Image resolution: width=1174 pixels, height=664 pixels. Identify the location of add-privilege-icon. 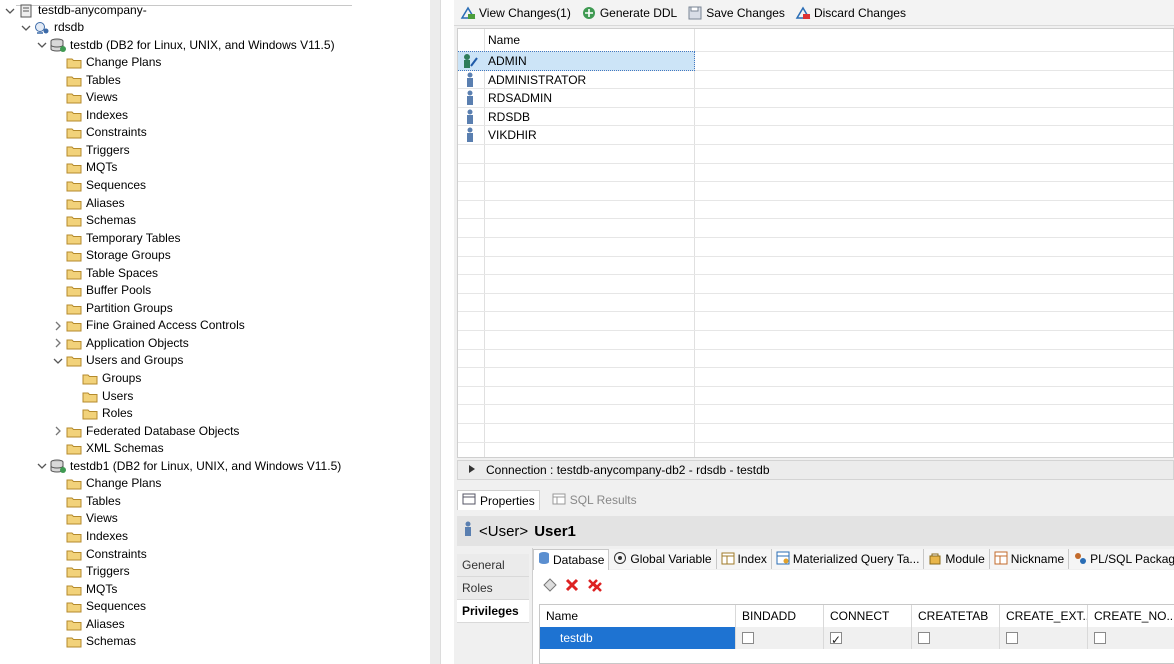
(550, 586).